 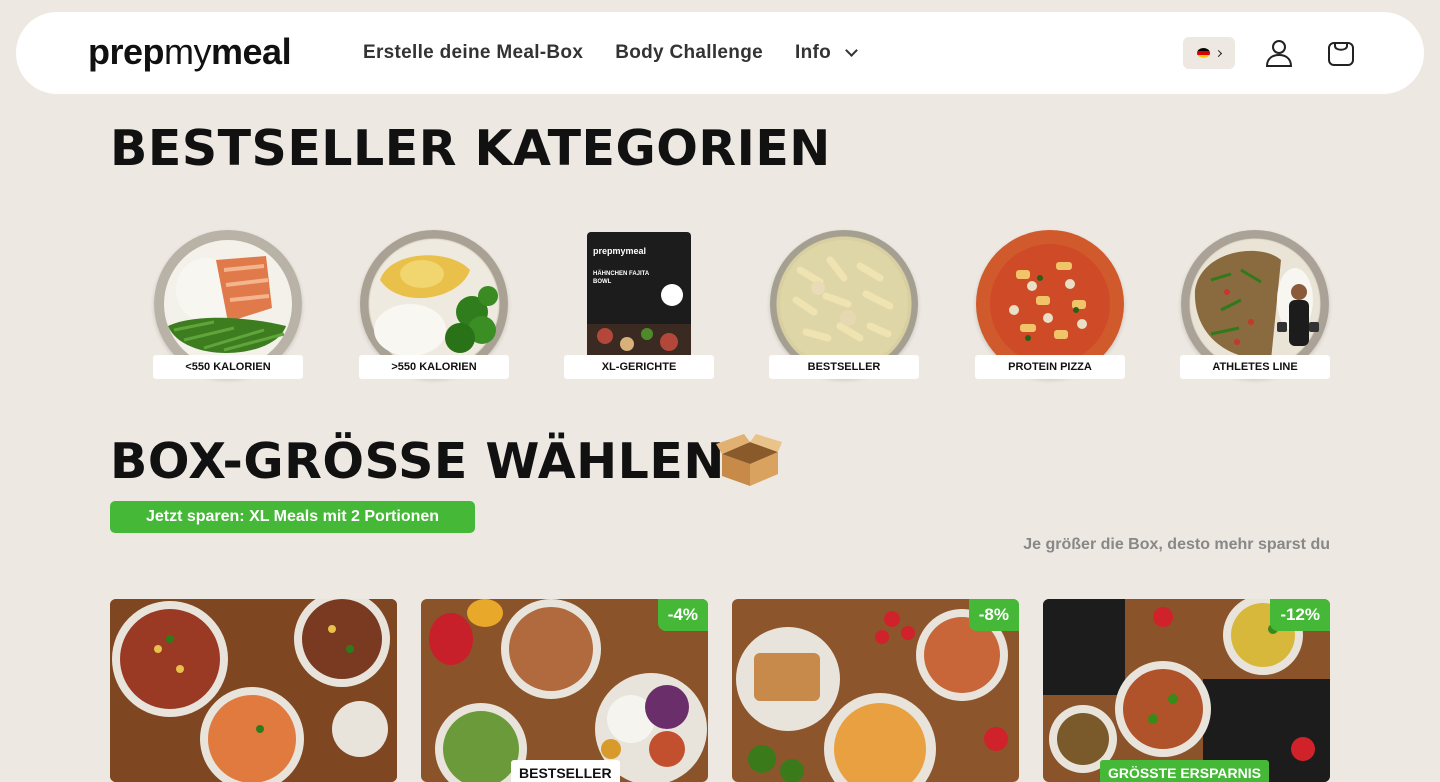 What do you see at coordinates (993, 615) in the screenshot?
I see `discount-badge: -8%` at bounding box center [993, 615].